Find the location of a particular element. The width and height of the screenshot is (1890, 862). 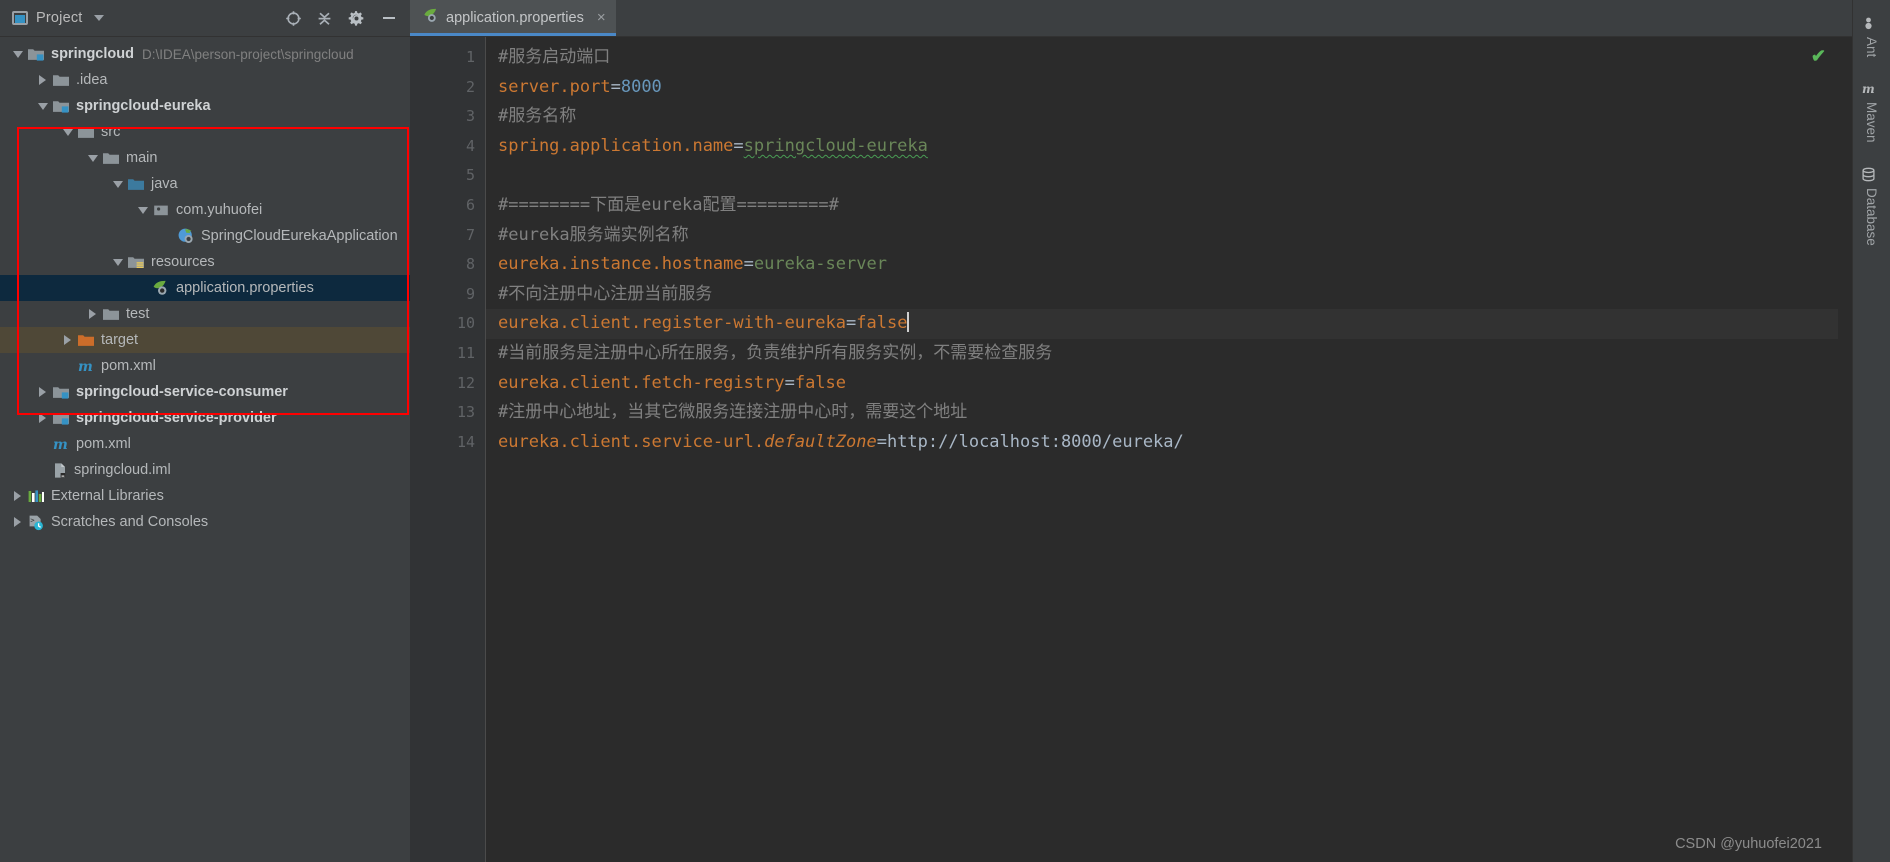

tree-row: test is located at coordinates (205, 314).